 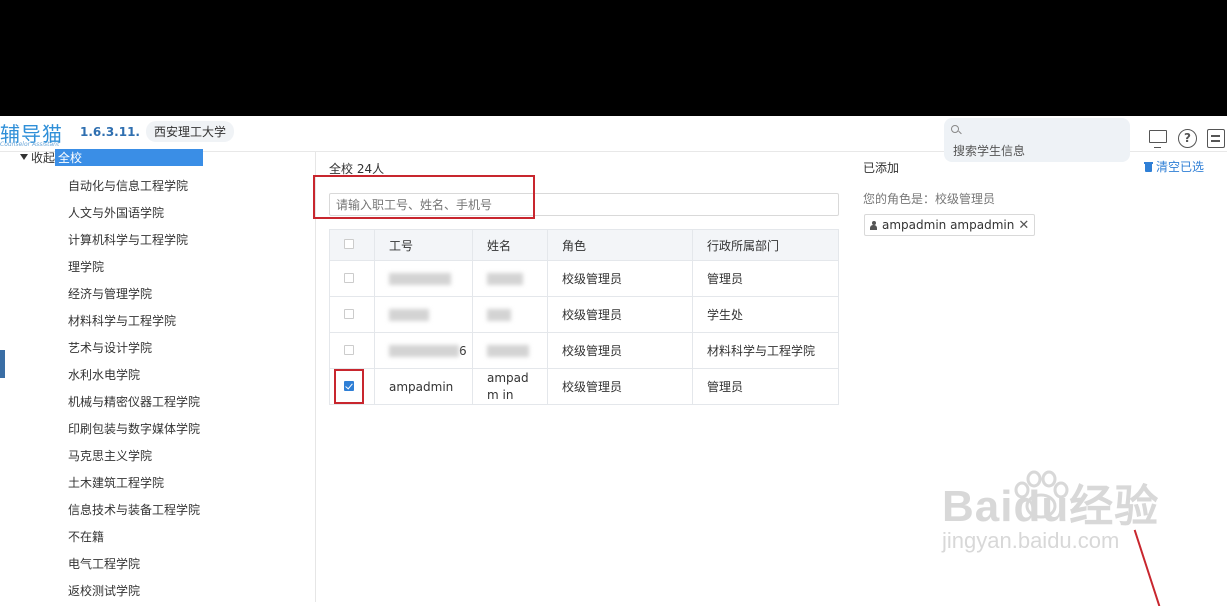 I want to click on tree-item: 经济与管理学院, so click(x=110, y=293).